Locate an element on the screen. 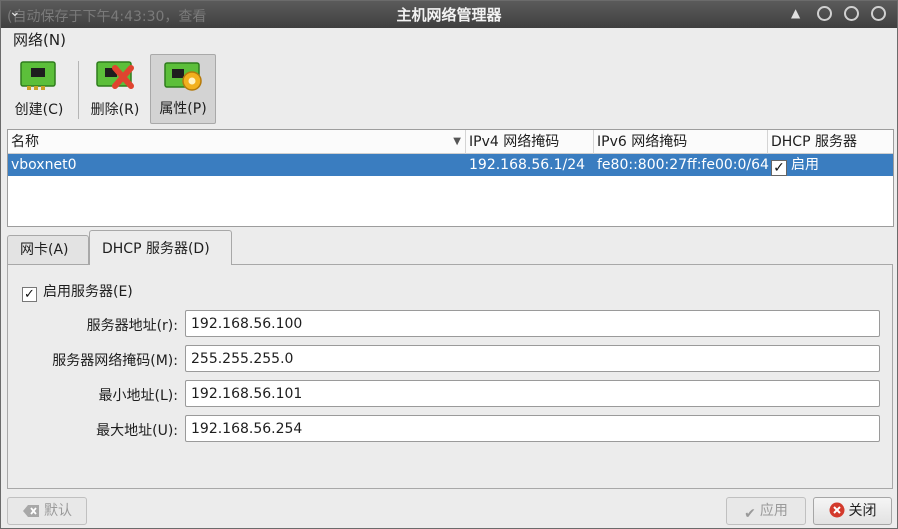 The height and width of the screenshot is (529, 898). server-mask-input is located at coordinates (532, 358).